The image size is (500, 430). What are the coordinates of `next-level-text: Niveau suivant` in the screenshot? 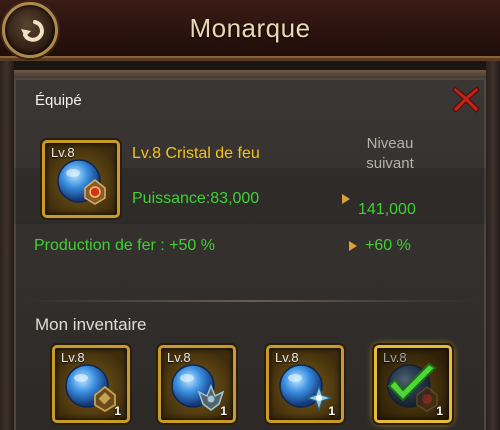 It's located at (390, 153).